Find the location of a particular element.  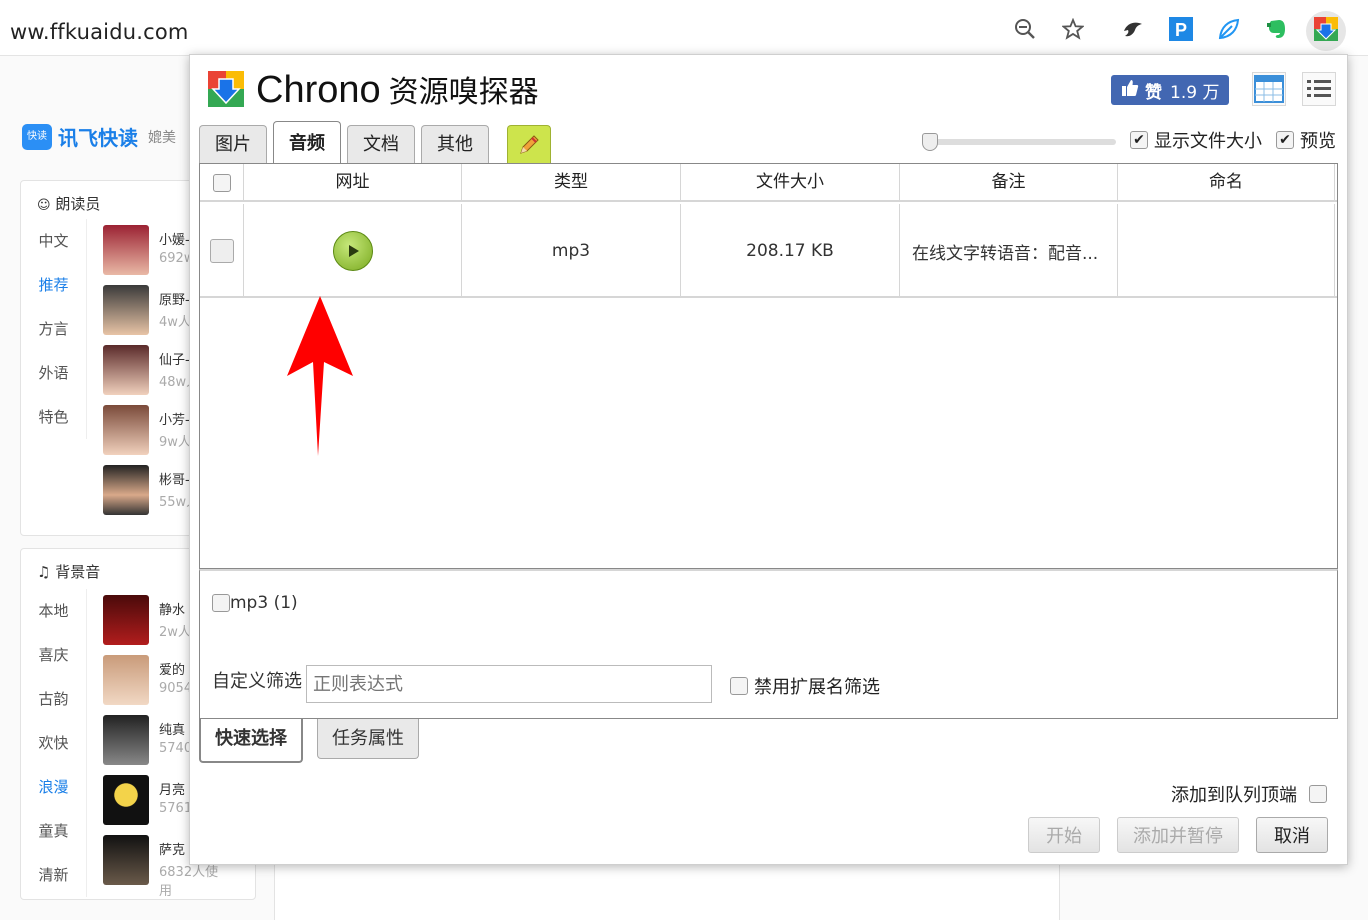

music-category: 欢快 is located at coordinates (53, 743).